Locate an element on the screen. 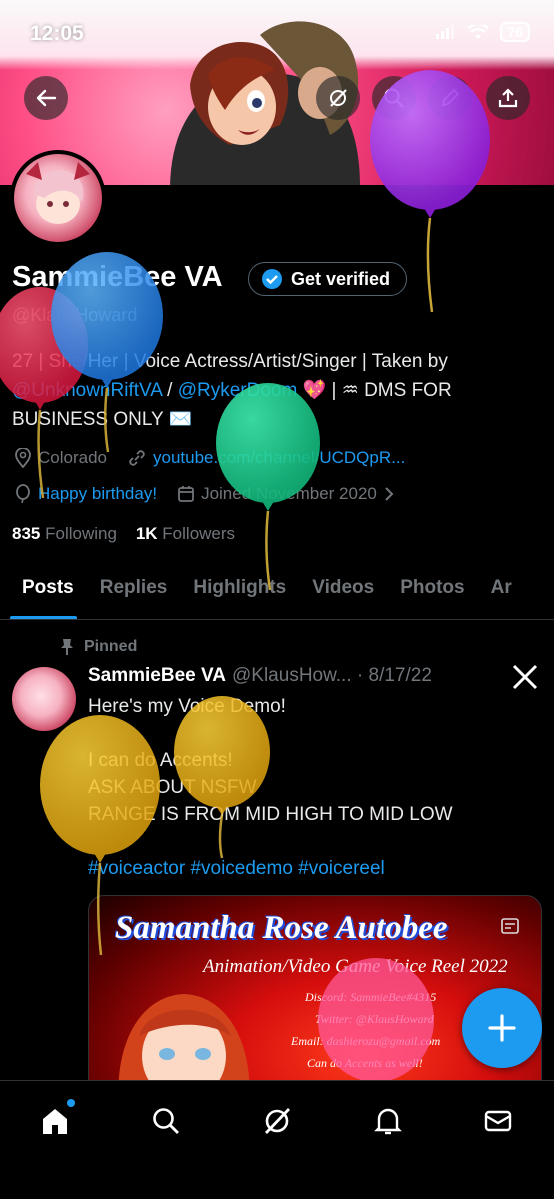  nav-search is located at coordinates (166, 1121).